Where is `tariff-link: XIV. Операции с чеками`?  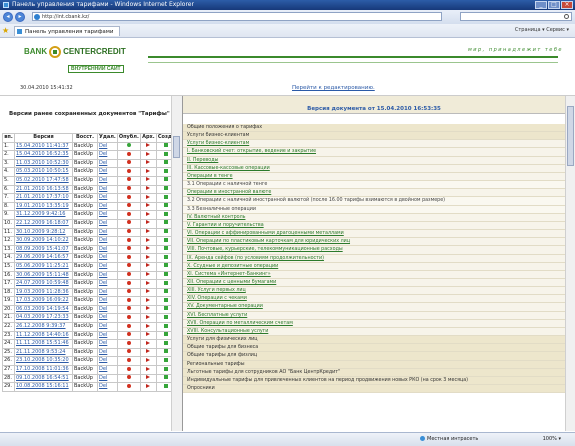 tariff-link: XIV. Операции с чеками is located at coordinates (374, 299).